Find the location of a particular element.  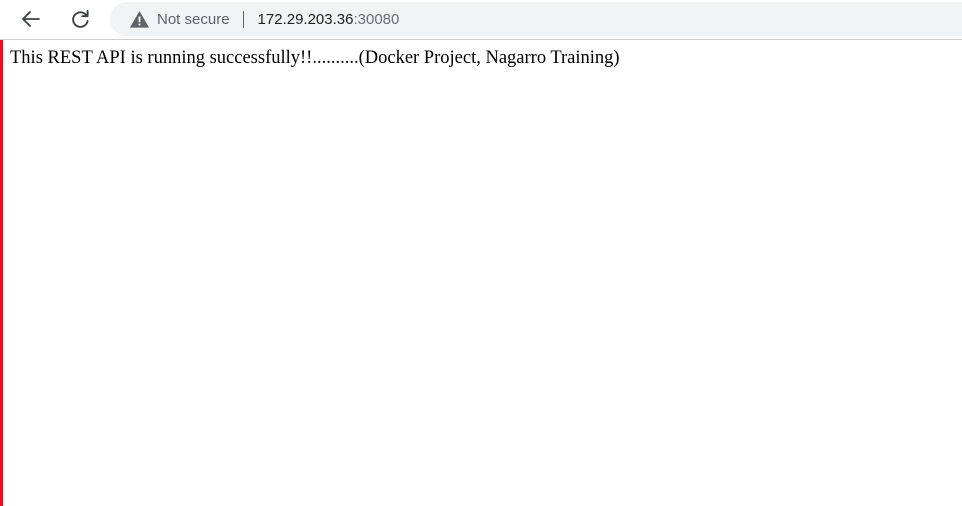

url-text: 172.29.203.36:30080 is located at coordinates (329, 19).